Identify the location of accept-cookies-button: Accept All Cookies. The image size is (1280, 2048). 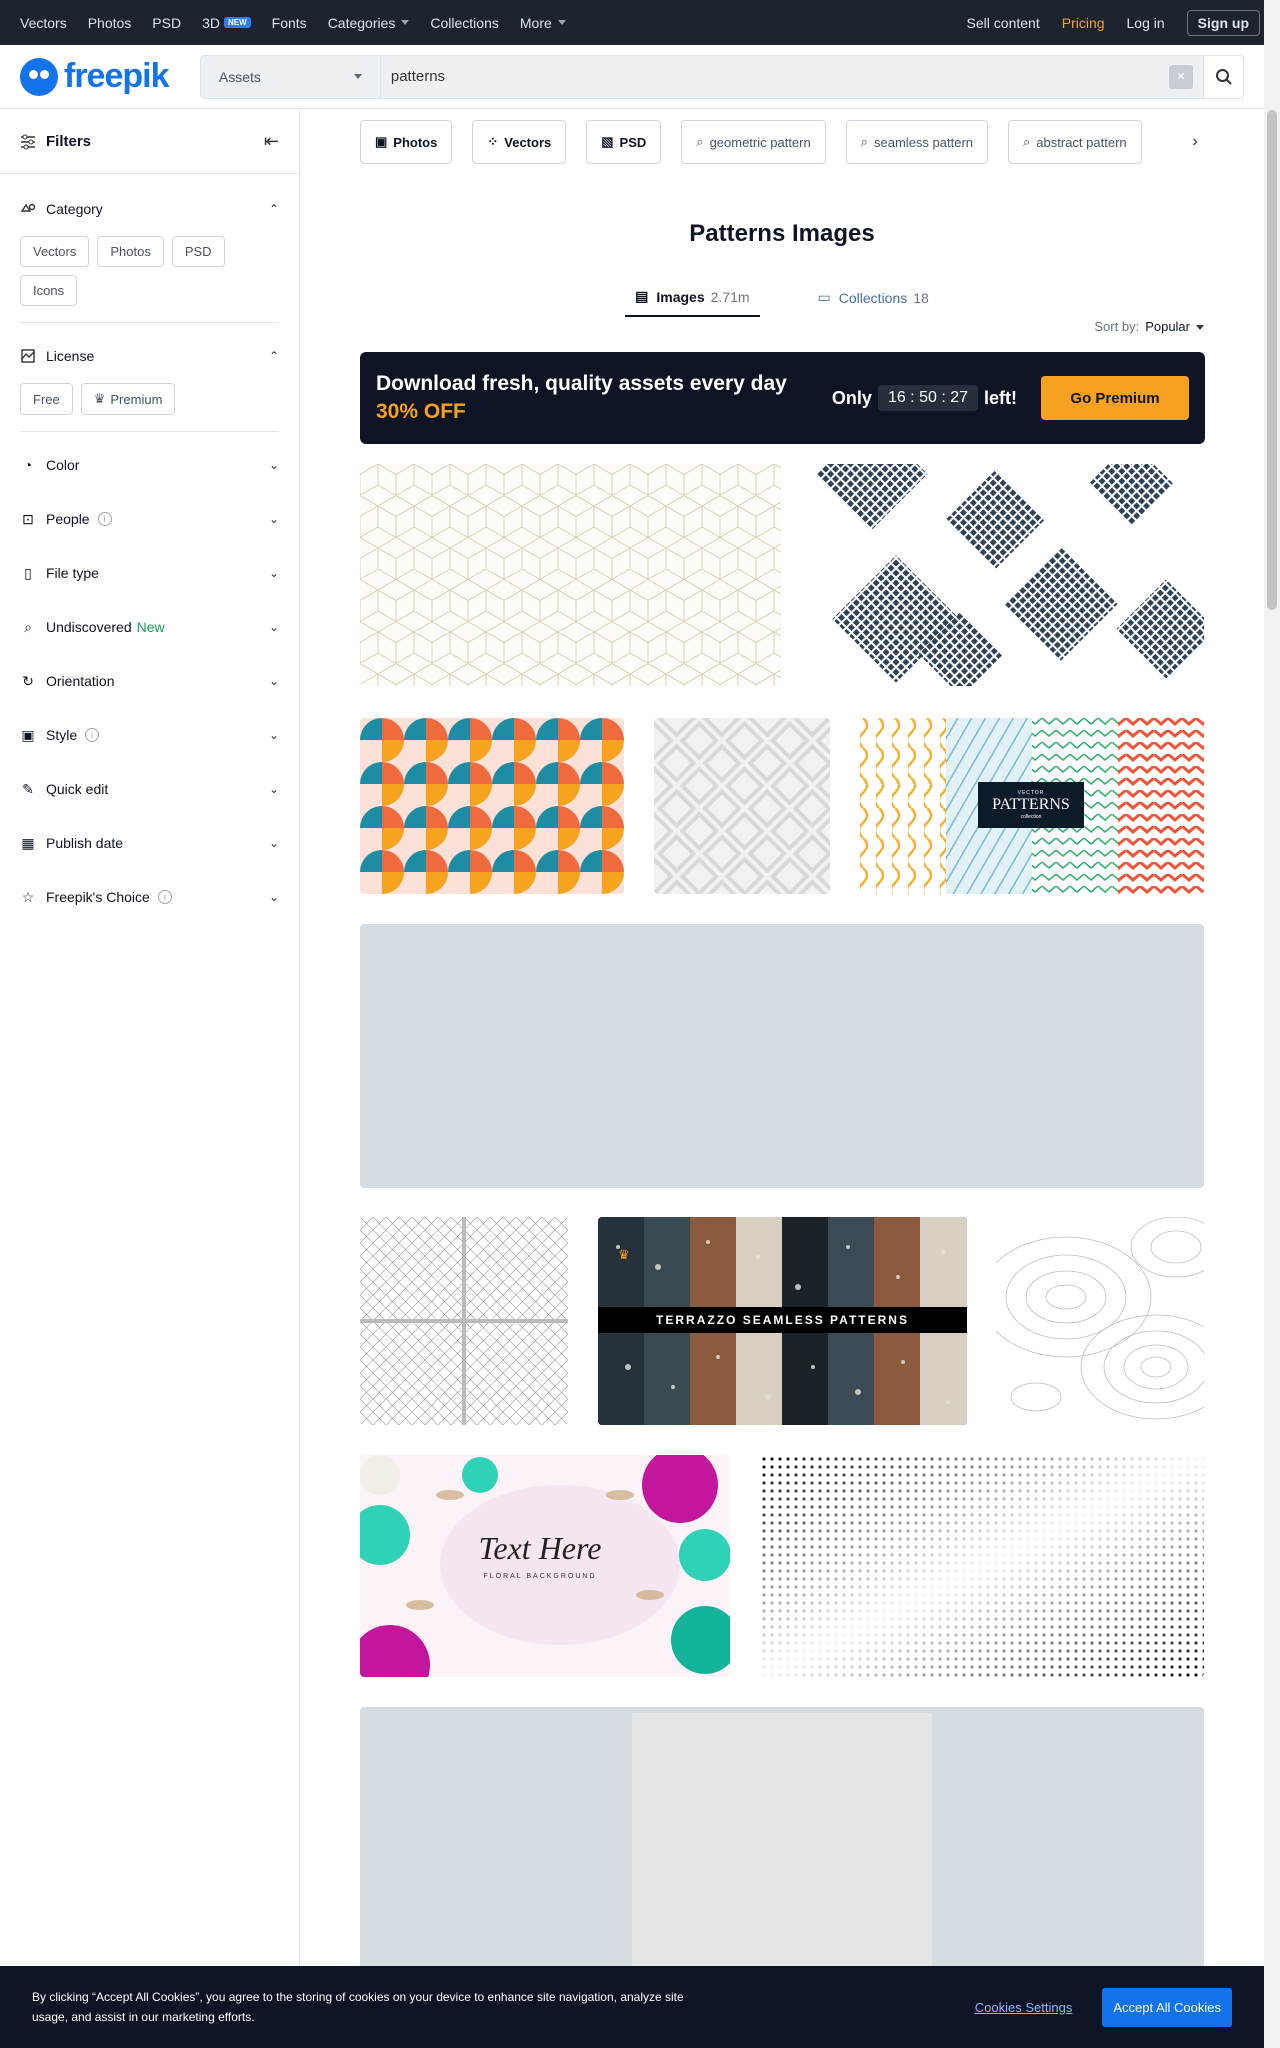
(1167, 2007).